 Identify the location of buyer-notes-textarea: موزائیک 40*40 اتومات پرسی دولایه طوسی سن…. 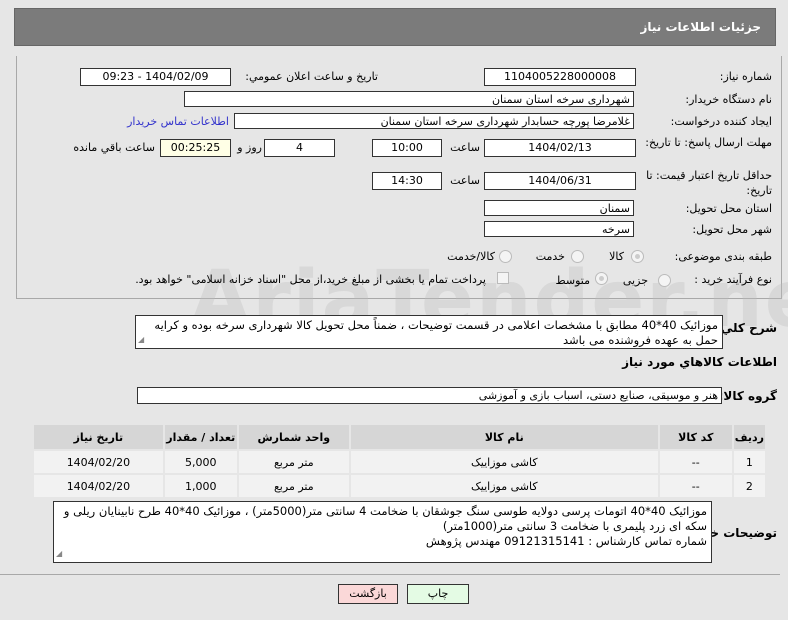
(382, 532).